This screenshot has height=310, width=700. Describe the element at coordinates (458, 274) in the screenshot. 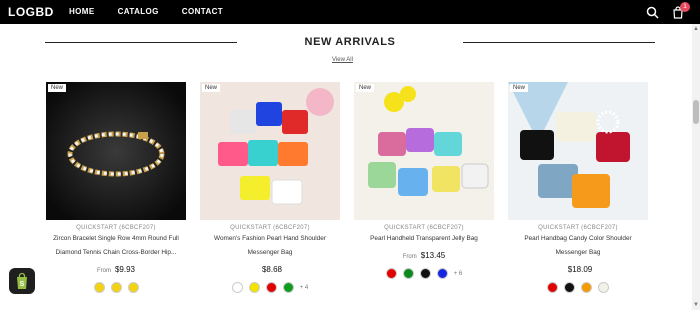

I see `more-colors-count: + 6` at that location.